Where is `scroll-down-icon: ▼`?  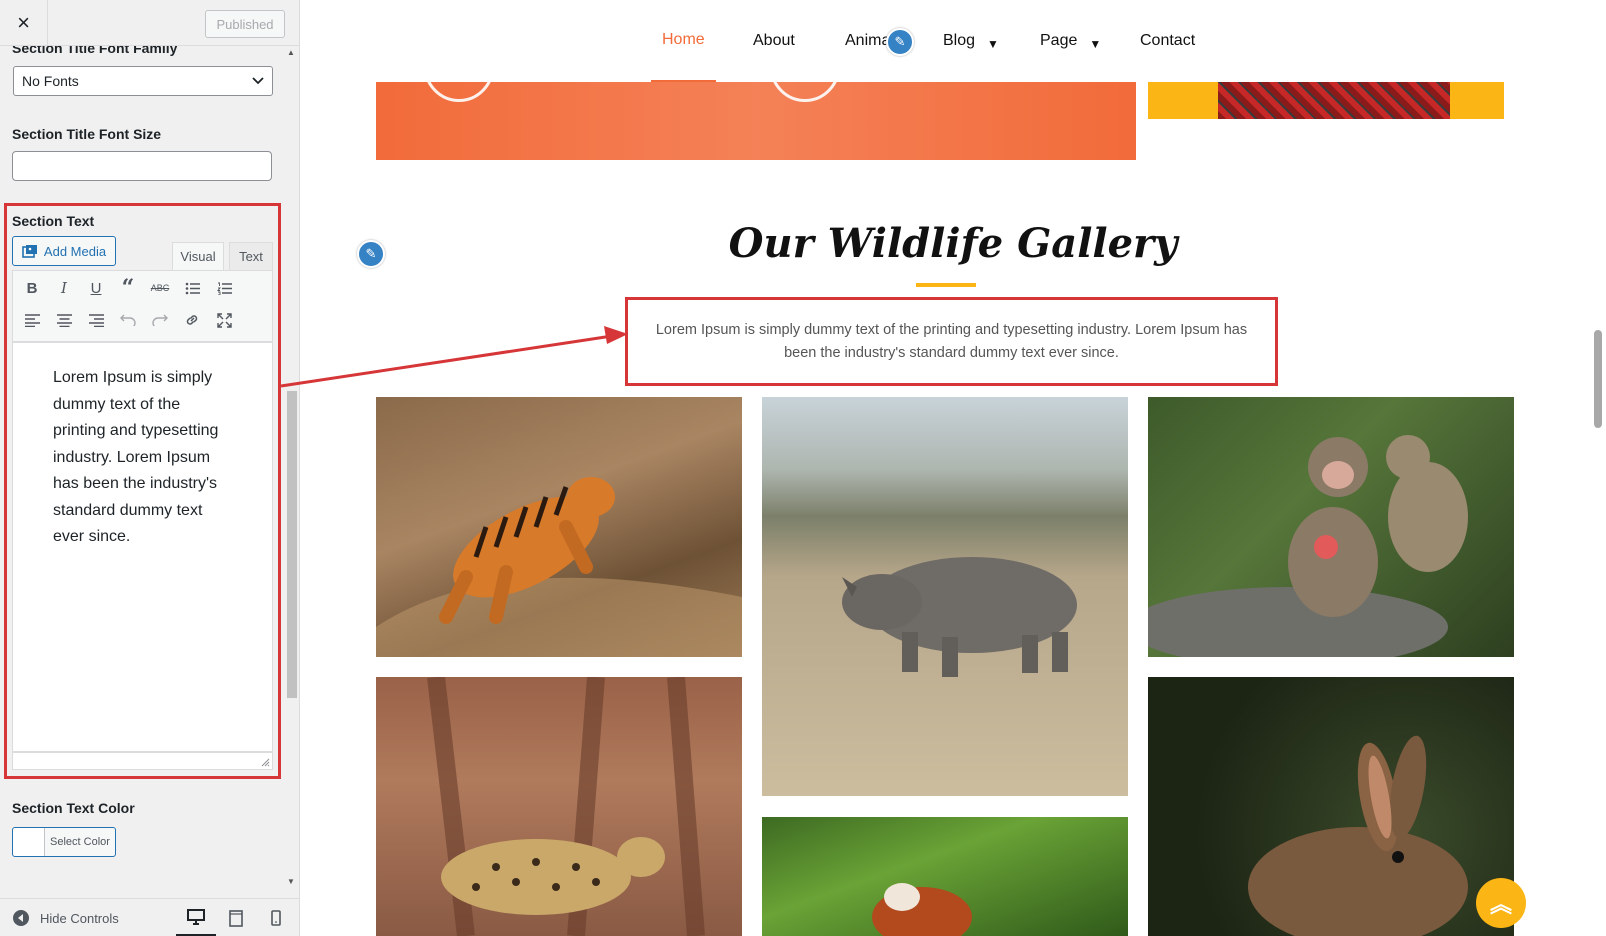 scroll-down-icon: ▼ is located at coordinates (291, 881).